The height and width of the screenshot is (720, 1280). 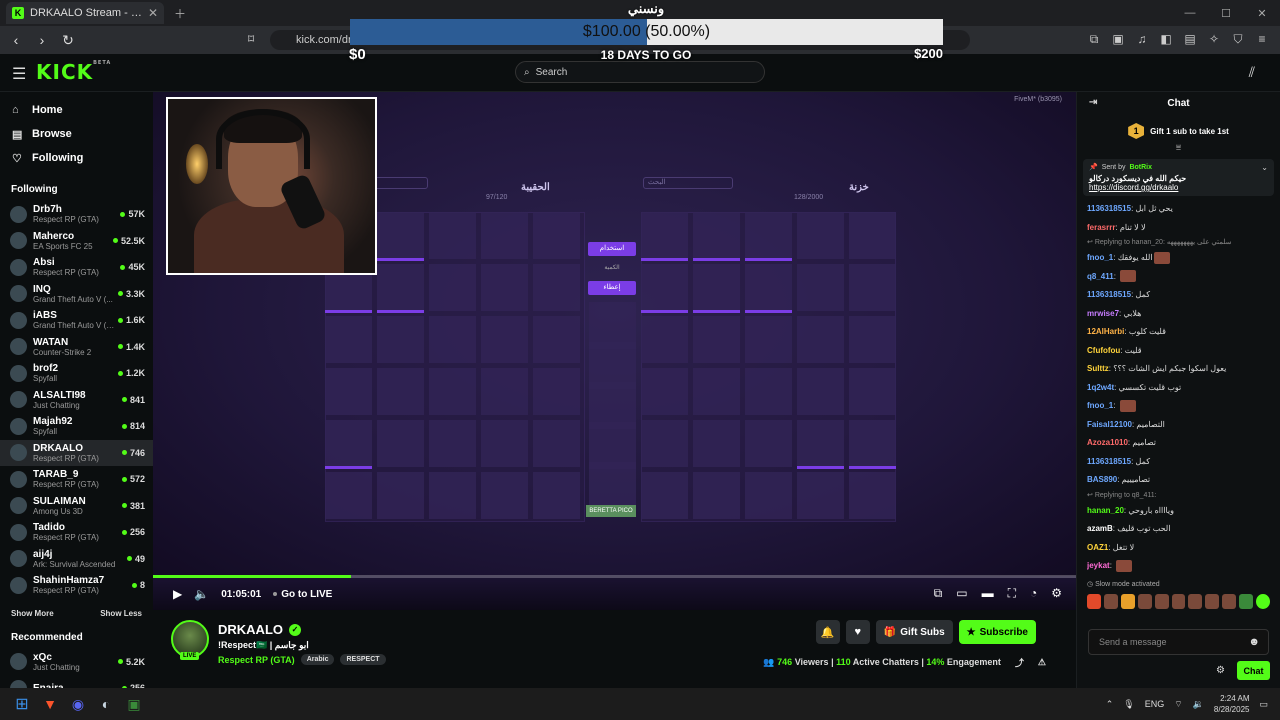 What do you see at coordinates (1101, 227) in the screenshot?
I see `chat-username: ferasrrr` at bounding box center [1101, 227].